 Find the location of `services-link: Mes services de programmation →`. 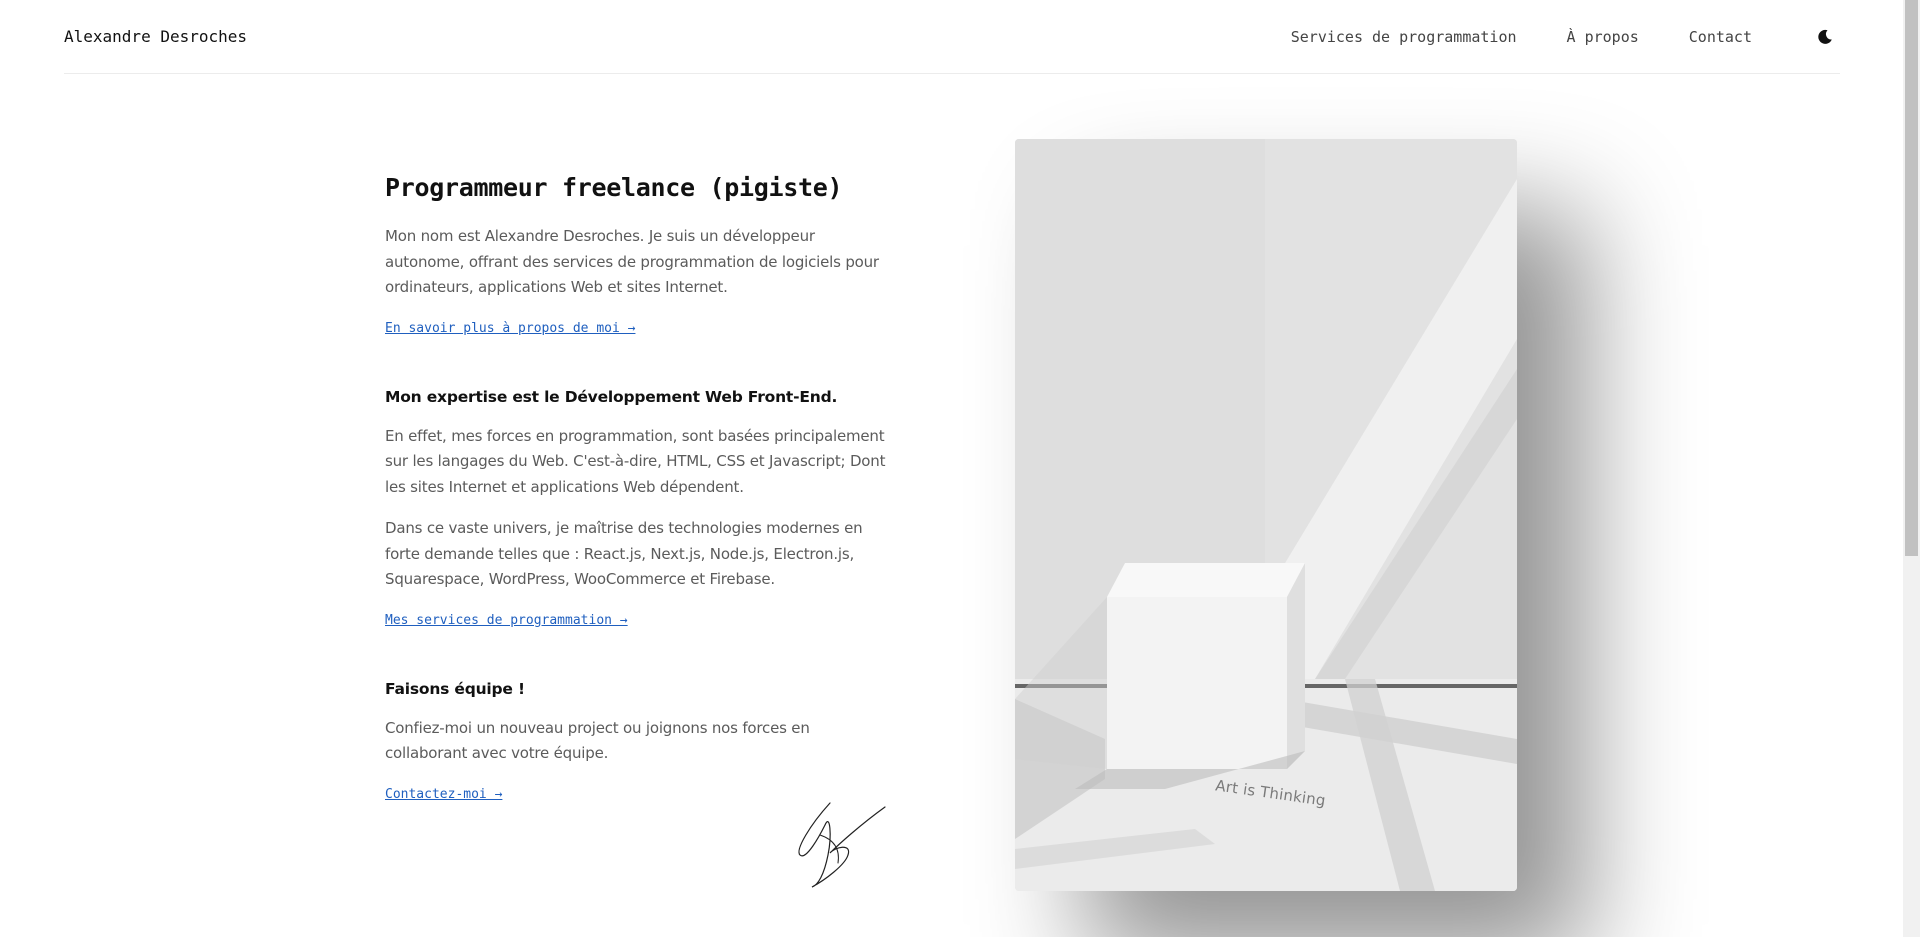

services-link: Mes services de programmation → is located at coordinates (506, 620).